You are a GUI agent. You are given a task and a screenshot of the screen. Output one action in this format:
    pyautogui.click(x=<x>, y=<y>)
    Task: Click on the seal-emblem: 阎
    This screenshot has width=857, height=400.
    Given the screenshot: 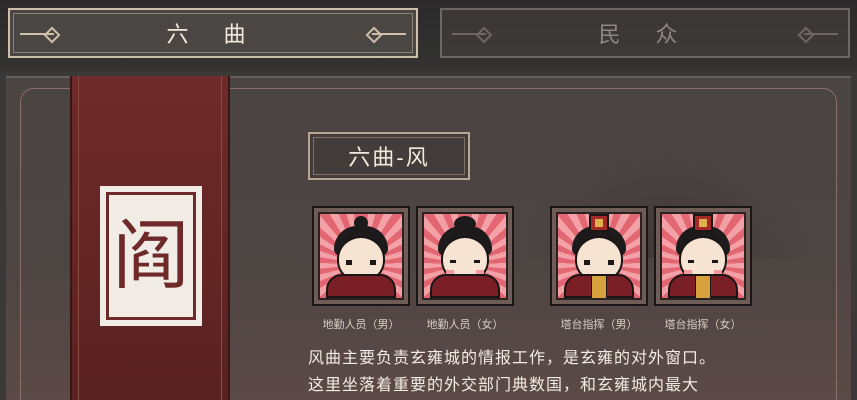 What is the action you would take?
    pyautogui.click(x=151, y=256)
    